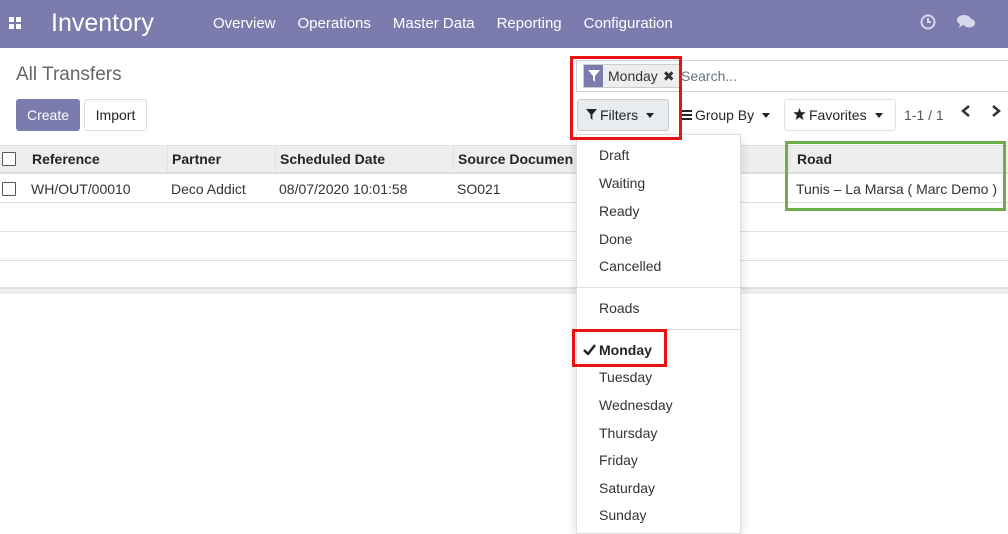 This screenshot has height=534, width=1008. I want to click on app-title: Inventory, so click(102, 23).